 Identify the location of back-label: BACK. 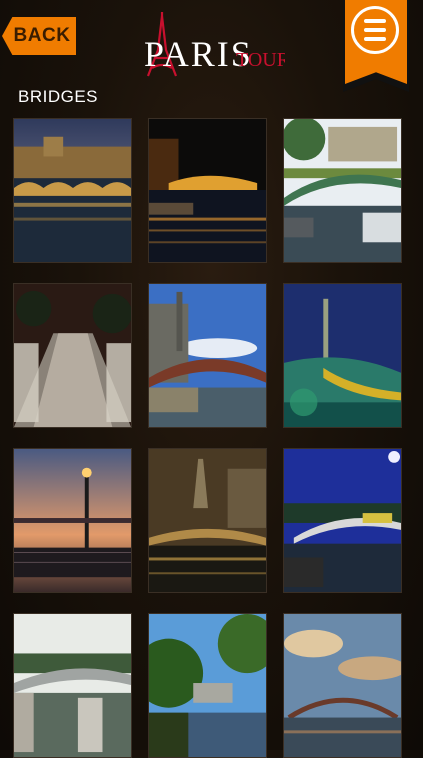
(42, 35).